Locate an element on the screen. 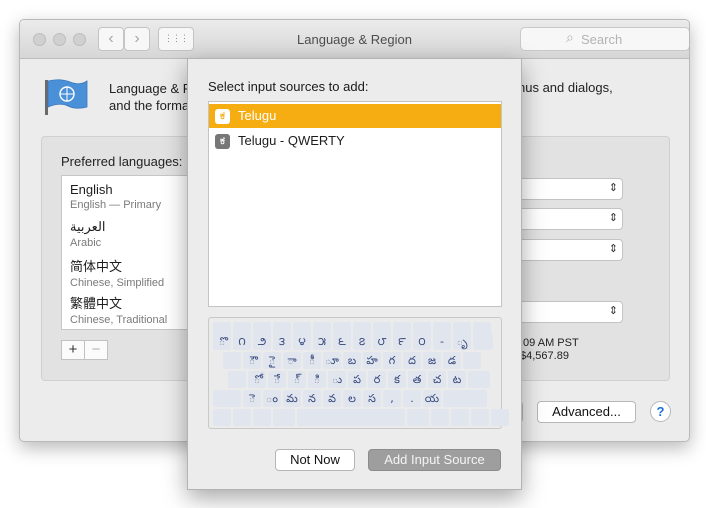 The image size is (706, 508). un-flag-icon is located at coordinates (66, 97).